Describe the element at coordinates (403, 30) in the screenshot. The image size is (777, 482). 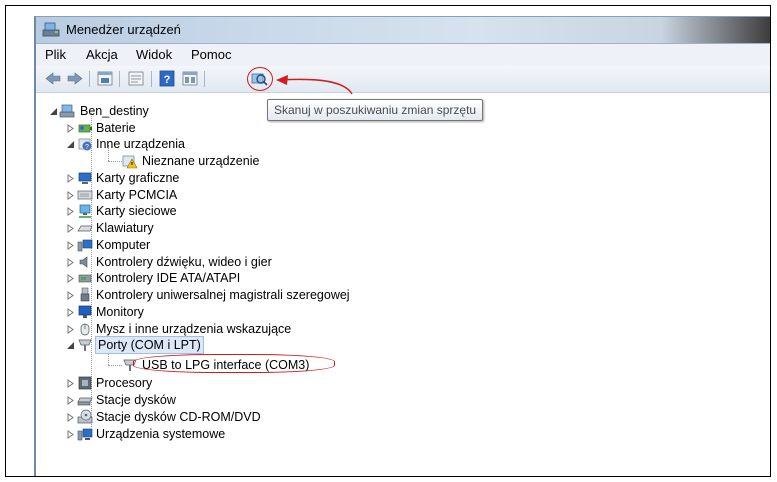
I see `title-bar: Menedżer urządzeń` at that location.